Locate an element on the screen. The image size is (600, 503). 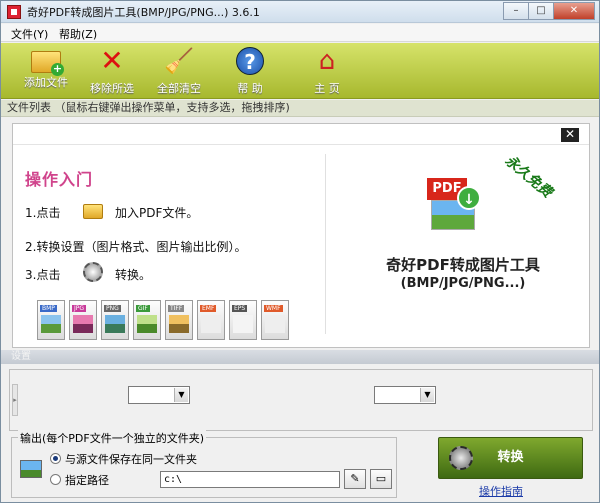
tiff-icon: TIFF is located at coordinates (179, 320).